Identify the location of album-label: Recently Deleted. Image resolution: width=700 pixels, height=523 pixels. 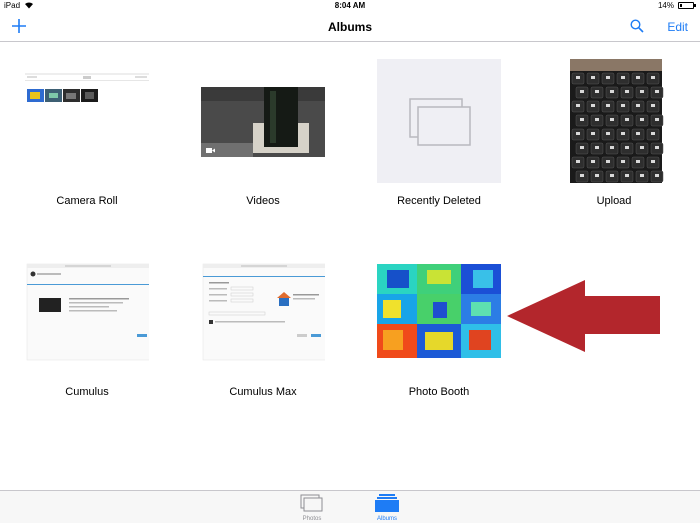
(439, 201).